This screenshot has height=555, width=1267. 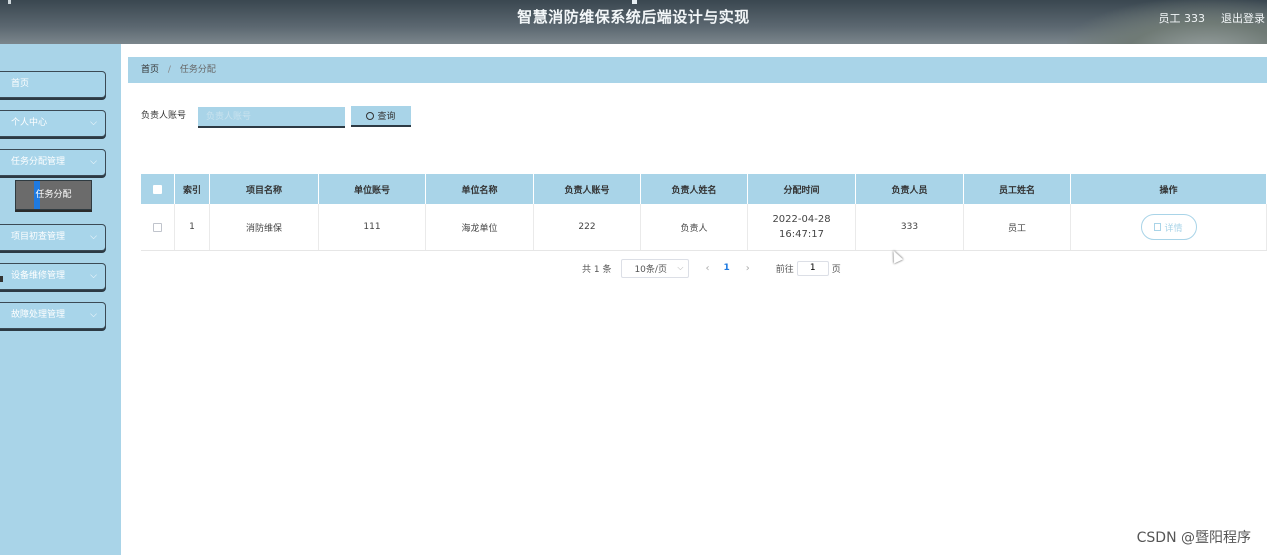 What do you see at coordinates (802, 189) in the screenshot?
I see `column-header: 分配时间` at bounding box center [802, 189].